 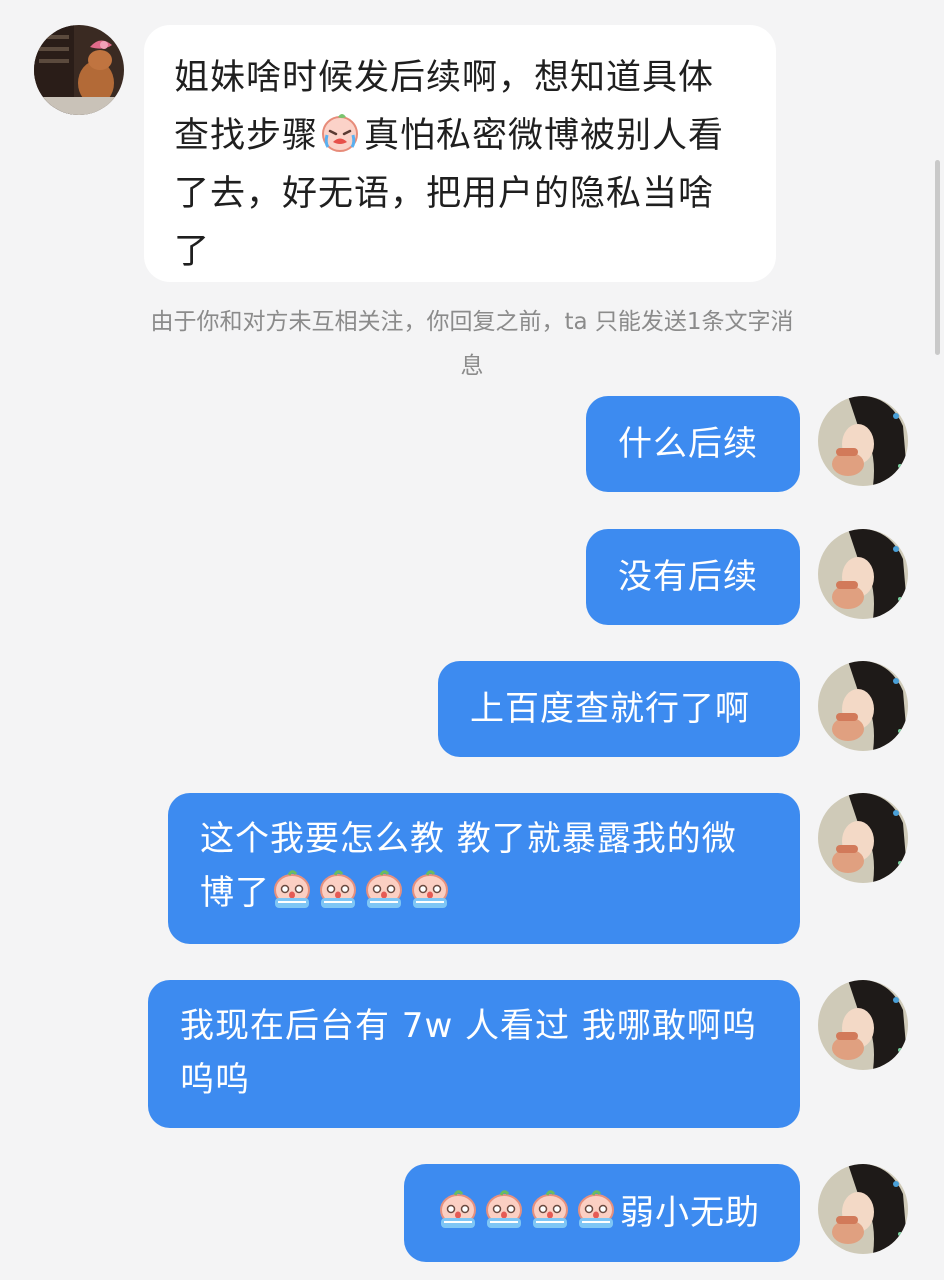 What do you see at coordinates (693, 444) in the screenshot?
I see `outgoing-message-bubble: 什么后续` at bounding box center [693, 444].